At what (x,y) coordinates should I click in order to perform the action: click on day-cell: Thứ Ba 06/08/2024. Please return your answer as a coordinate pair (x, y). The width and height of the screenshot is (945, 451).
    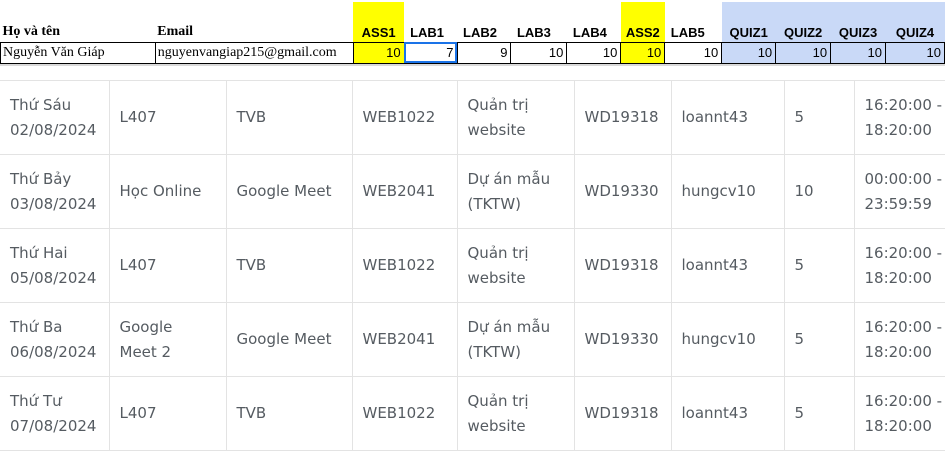
    Looking at the image, I should click on (55, 339).